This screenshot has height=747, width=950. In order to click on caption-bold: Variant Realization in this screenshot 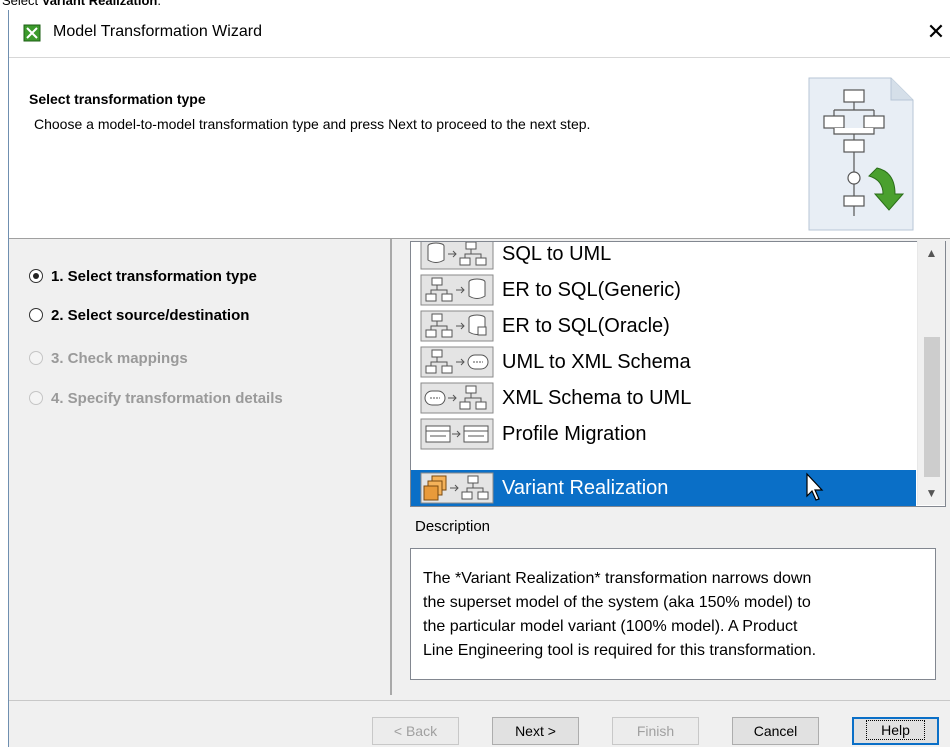, I will do `click(99, 4)`.